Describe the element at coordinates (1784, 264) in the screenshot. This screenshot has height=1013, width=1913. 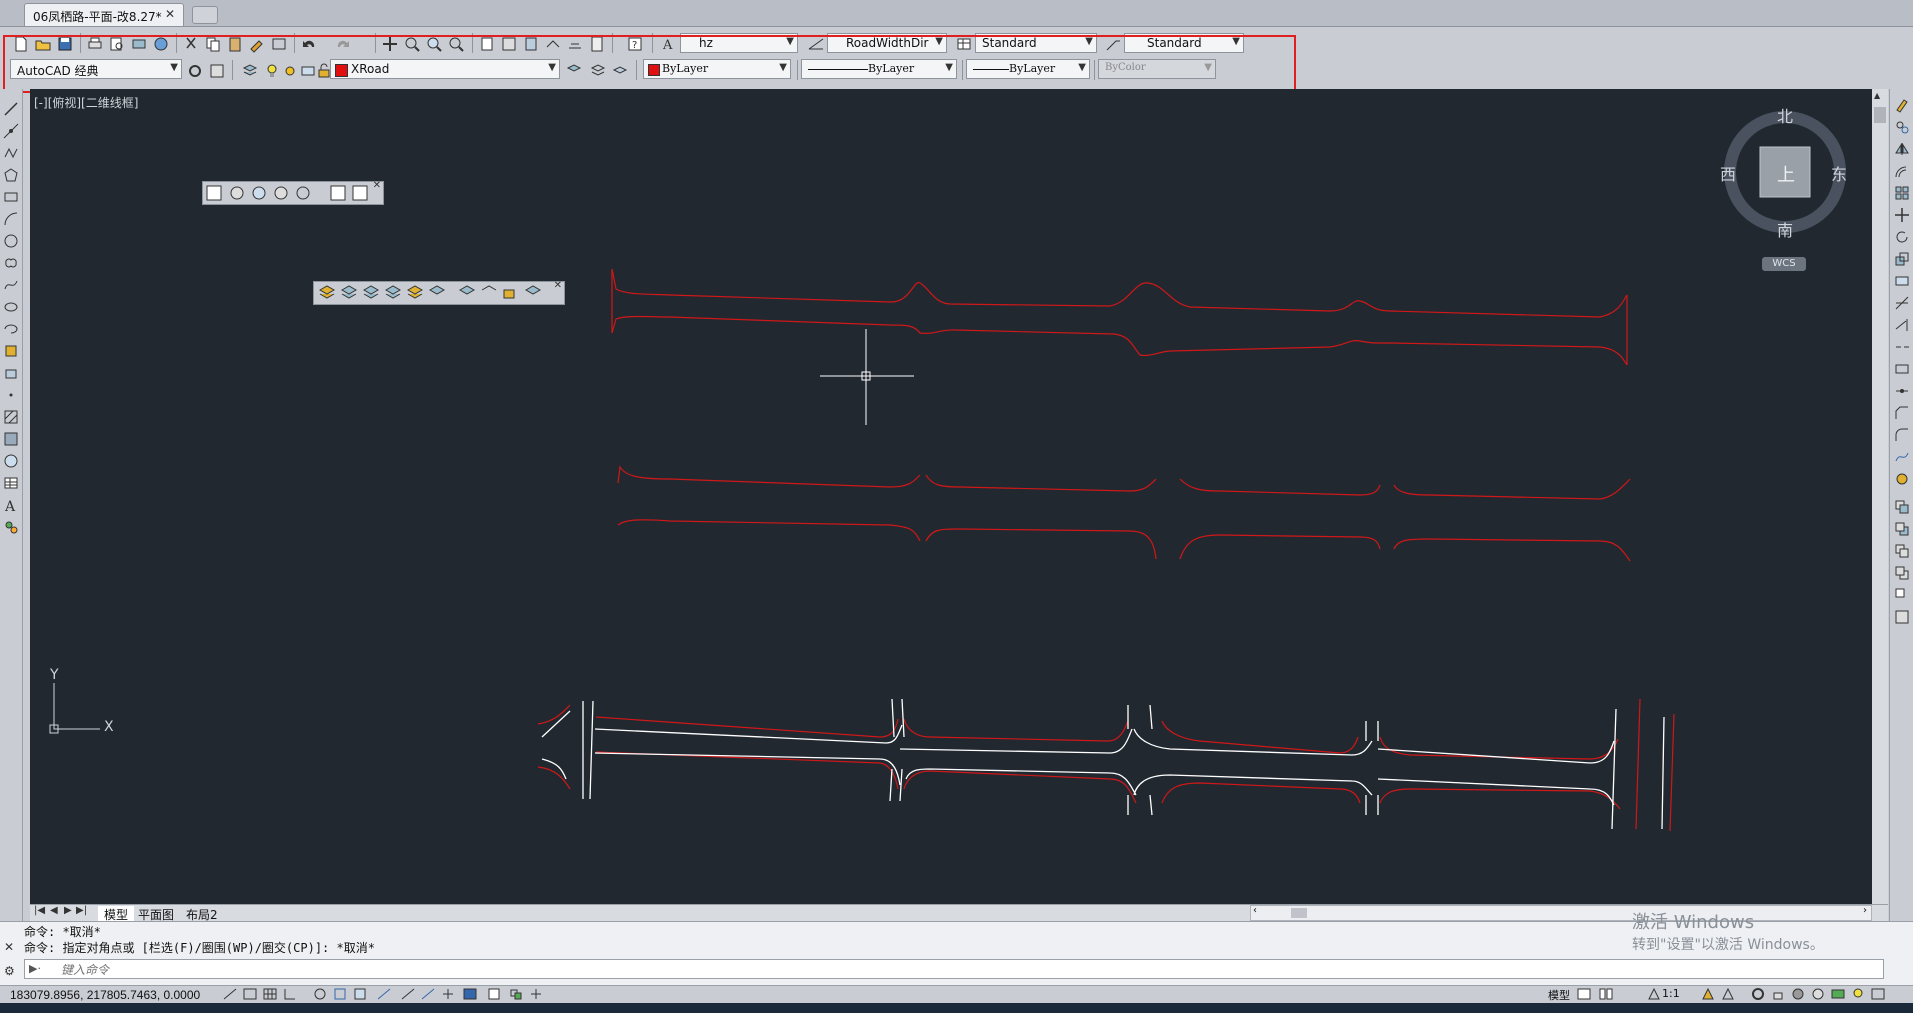
I see `wcs-menu: WCS` at that location.